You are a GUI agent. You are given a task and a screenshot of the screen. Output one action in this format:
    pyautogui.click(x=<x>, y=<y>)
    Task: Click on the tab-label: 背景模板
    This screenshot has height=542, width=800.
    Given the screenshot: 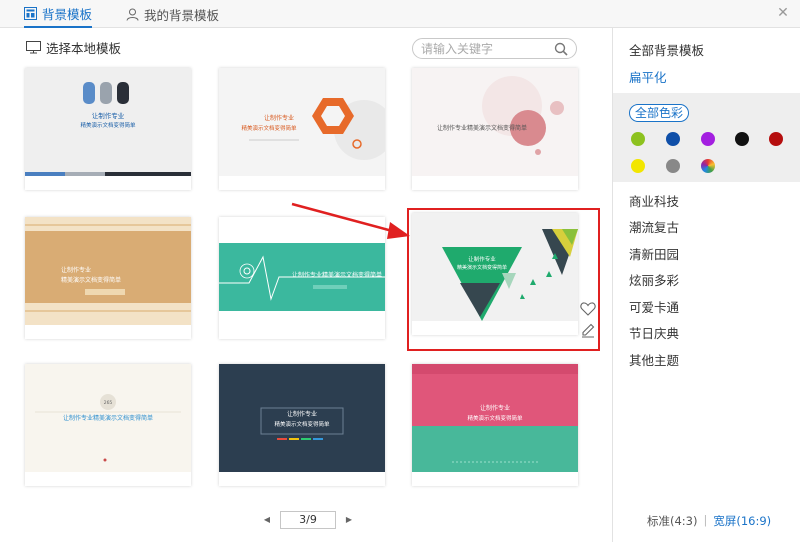 What is the action you would take?
    pyautogui.click(x=67, y=14)
    